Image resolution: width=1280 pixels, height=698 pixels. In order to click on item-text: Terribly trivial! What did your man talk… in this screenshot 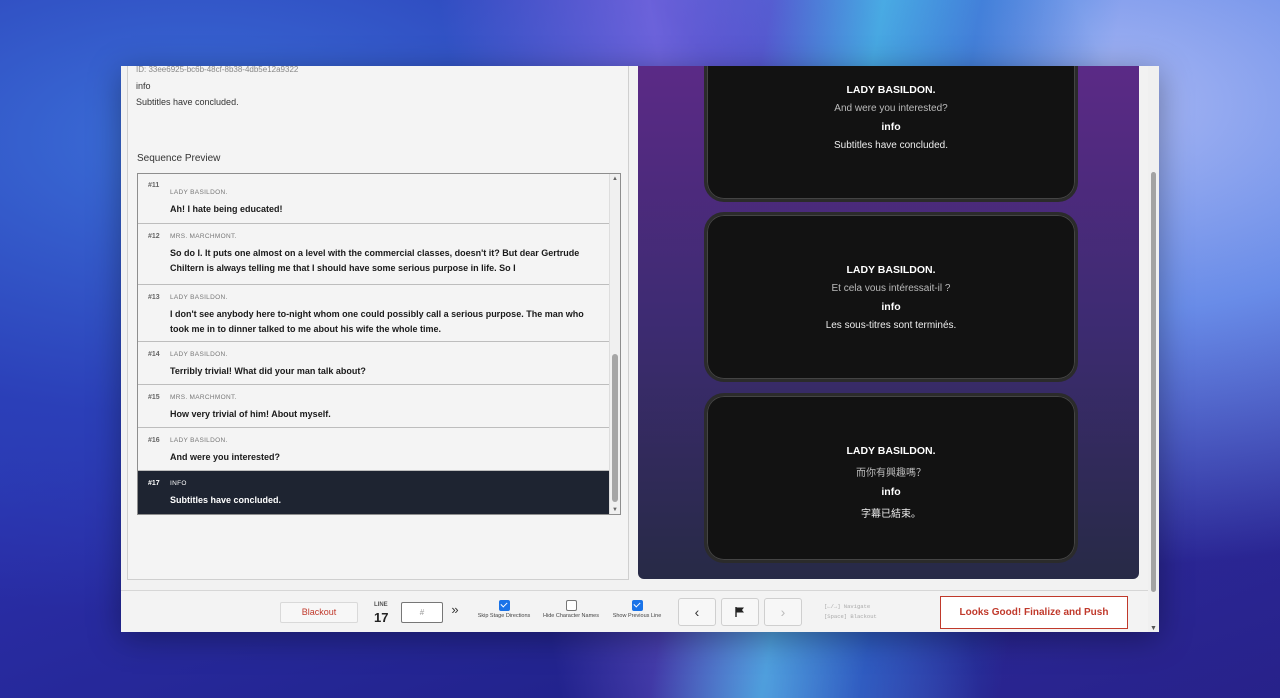, I will do `click(268, 371)`.